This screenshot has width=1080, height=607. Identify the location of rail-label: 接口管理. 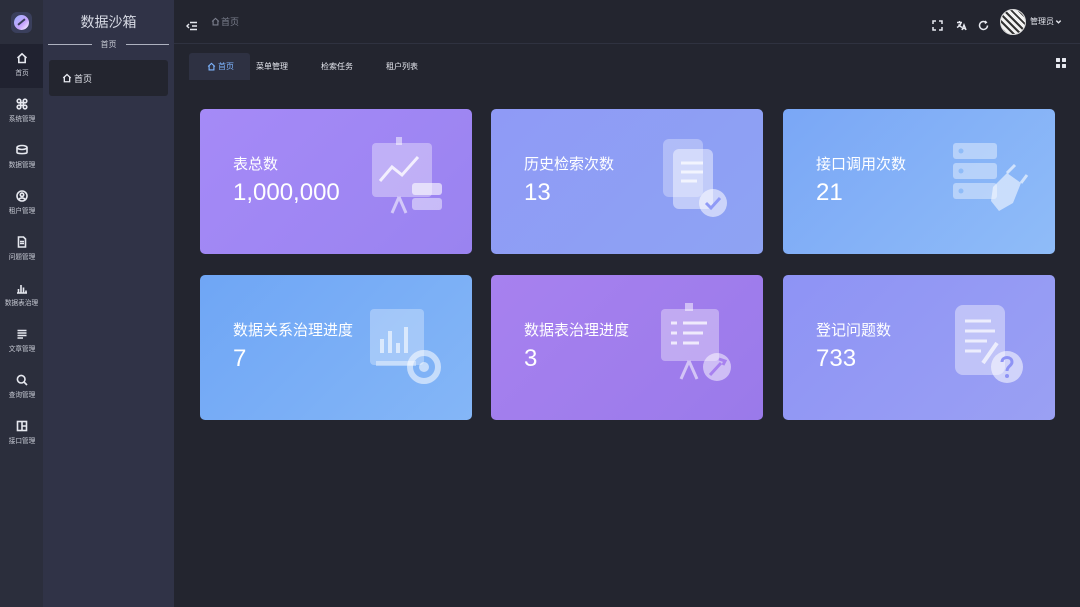
(21, 441).